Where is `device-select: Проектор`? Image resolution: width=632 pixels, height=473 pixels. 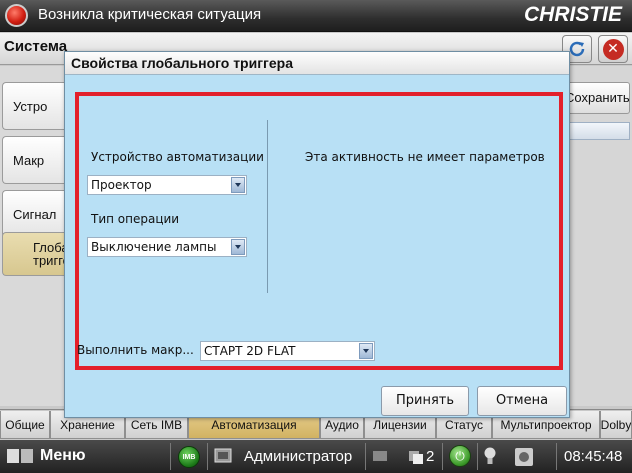 device-select: Проектор is located at coordinates (167, 185).